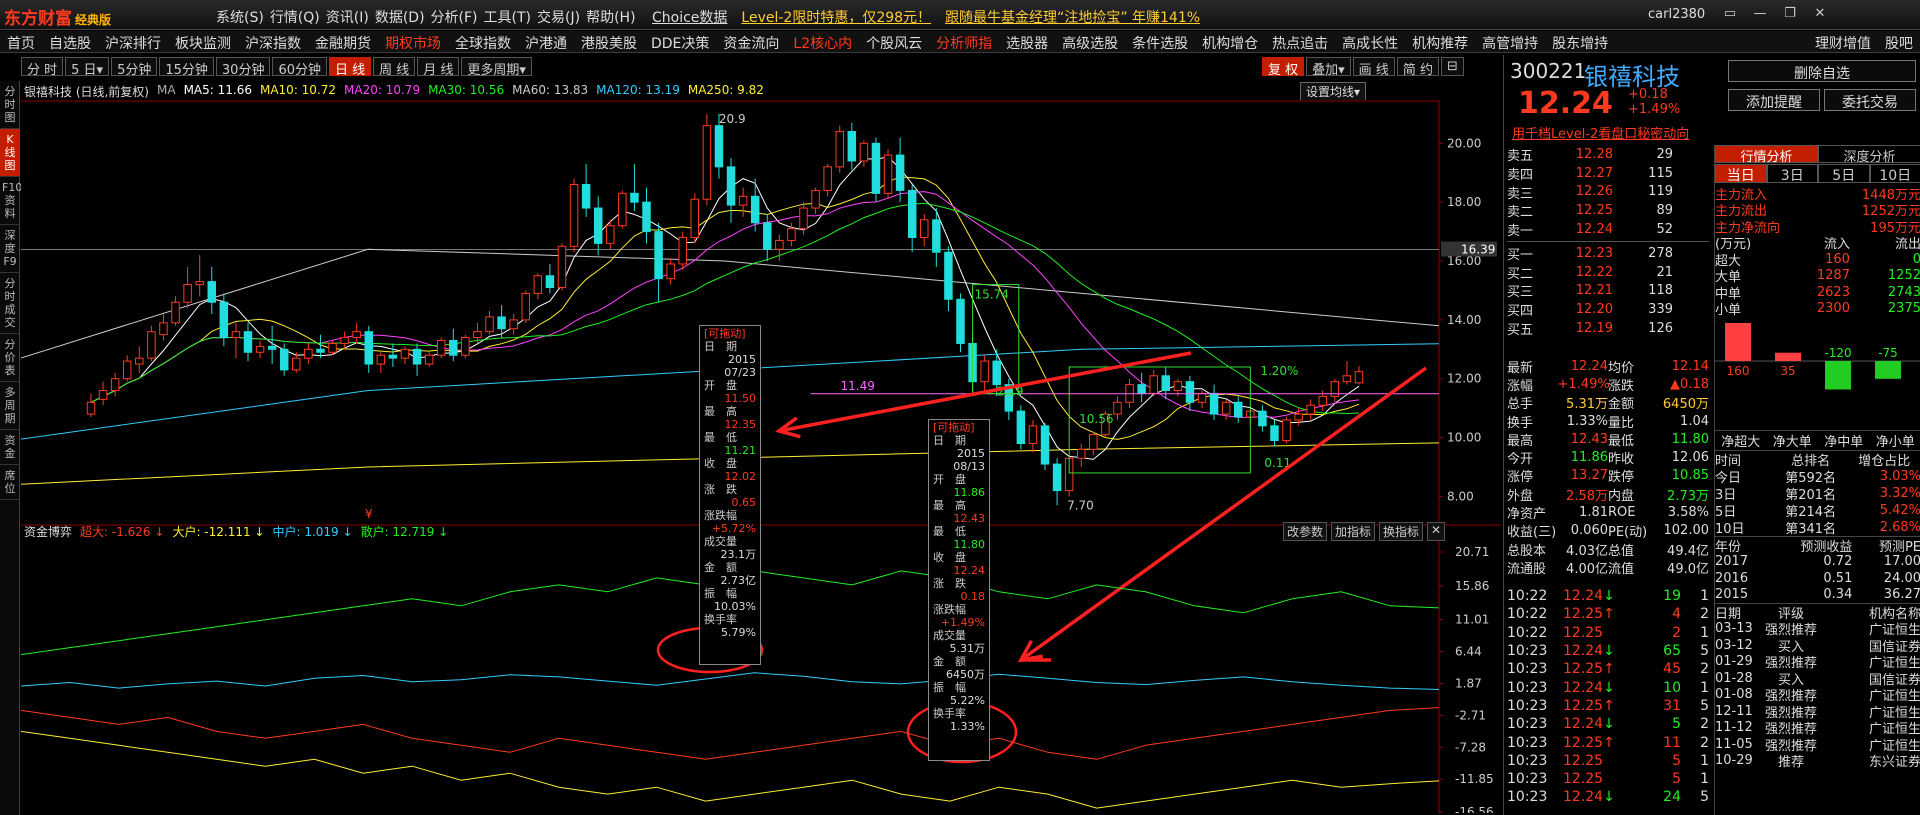  Describe the element at coordinates (186, 67) in the screenshot. I see `period-button: 15分钟` at that location.